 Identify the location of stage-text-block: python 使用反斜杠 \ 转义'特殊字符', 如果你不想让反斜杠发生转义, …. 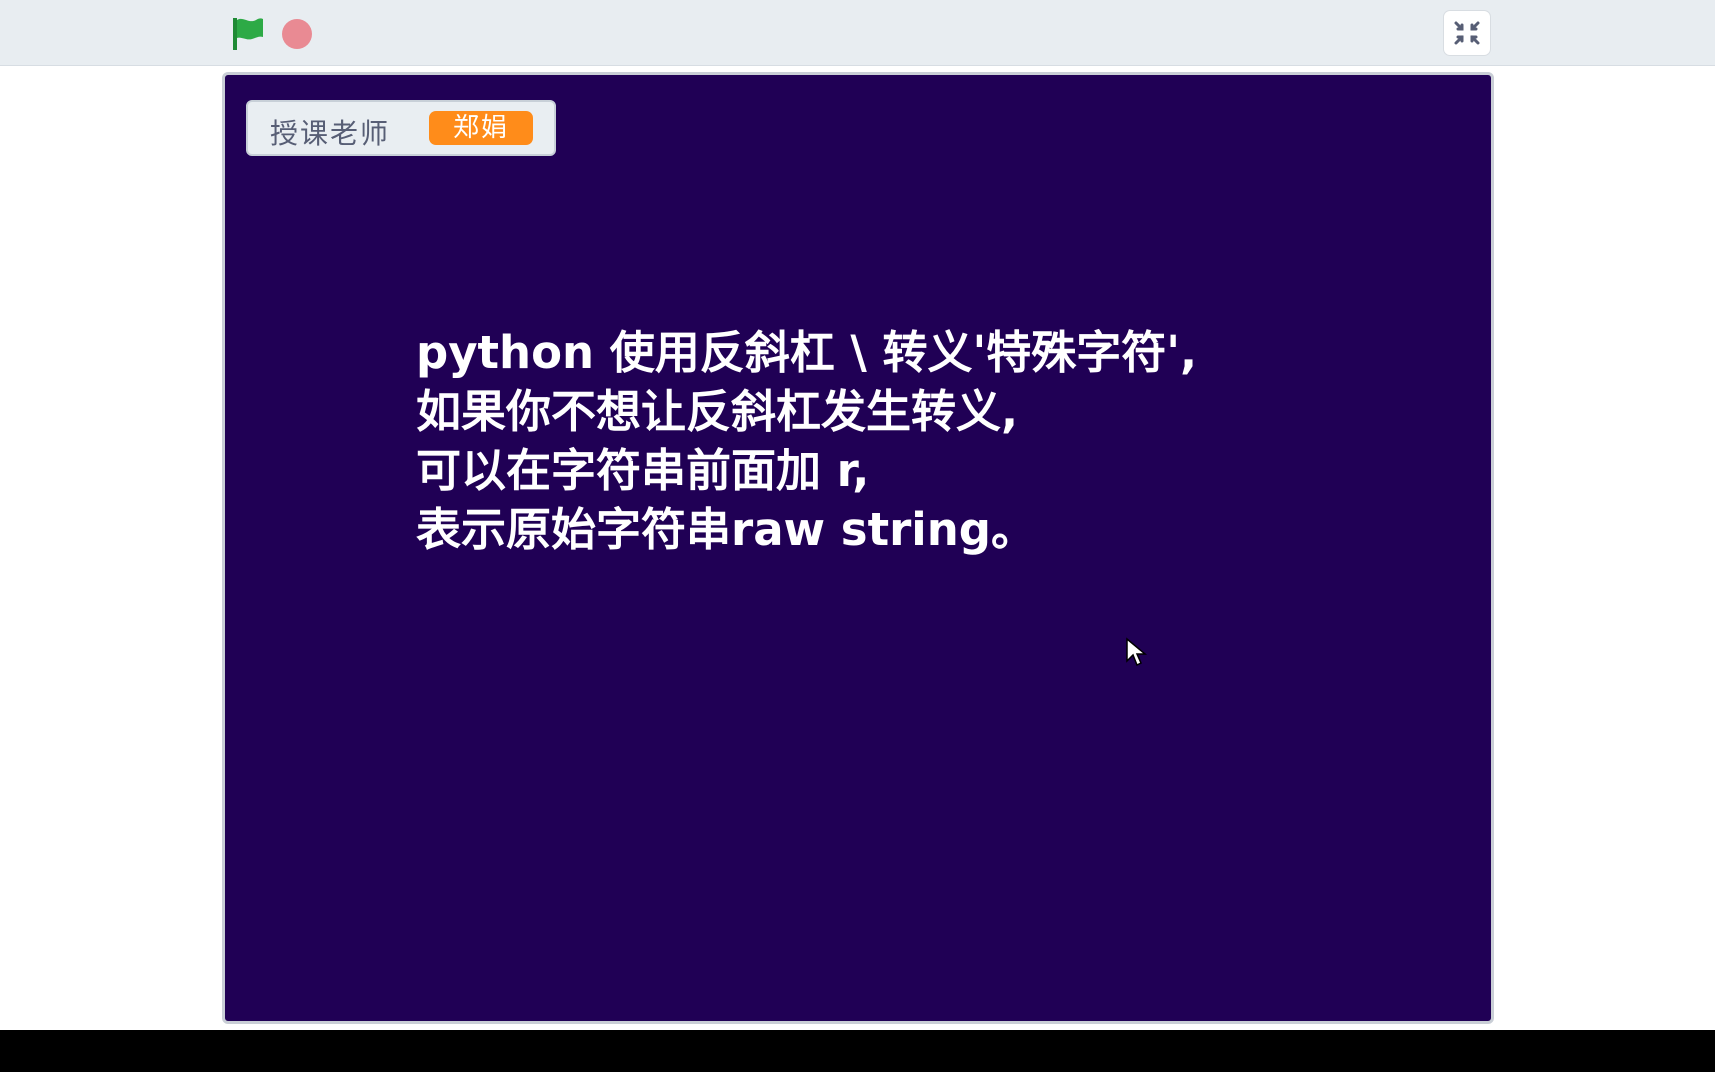
(906, 441).